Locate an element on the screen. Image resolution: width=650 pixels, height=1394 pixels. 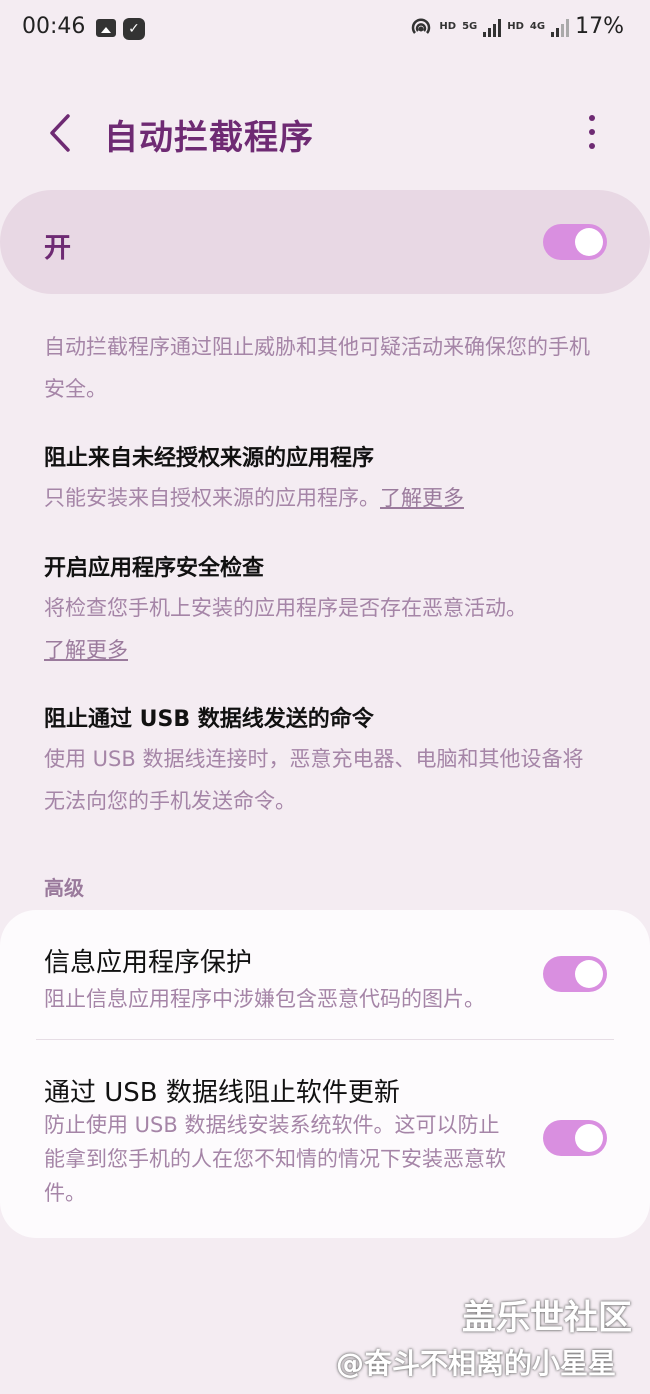
page-title: 自动拦截程序 is located at coordinates (209, 138).